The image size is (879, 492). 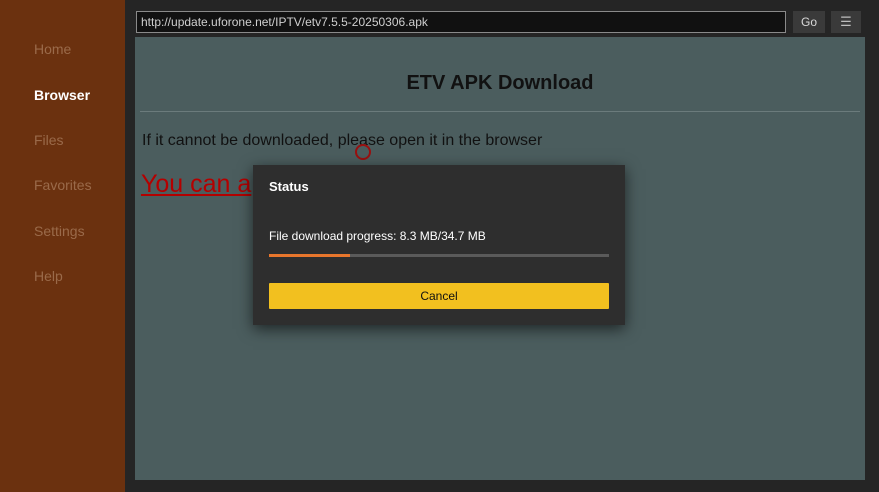 What do you see at coordinates (439, 255) in the screenshot?
I see `progress-bar` at bounding box center [439, 255].